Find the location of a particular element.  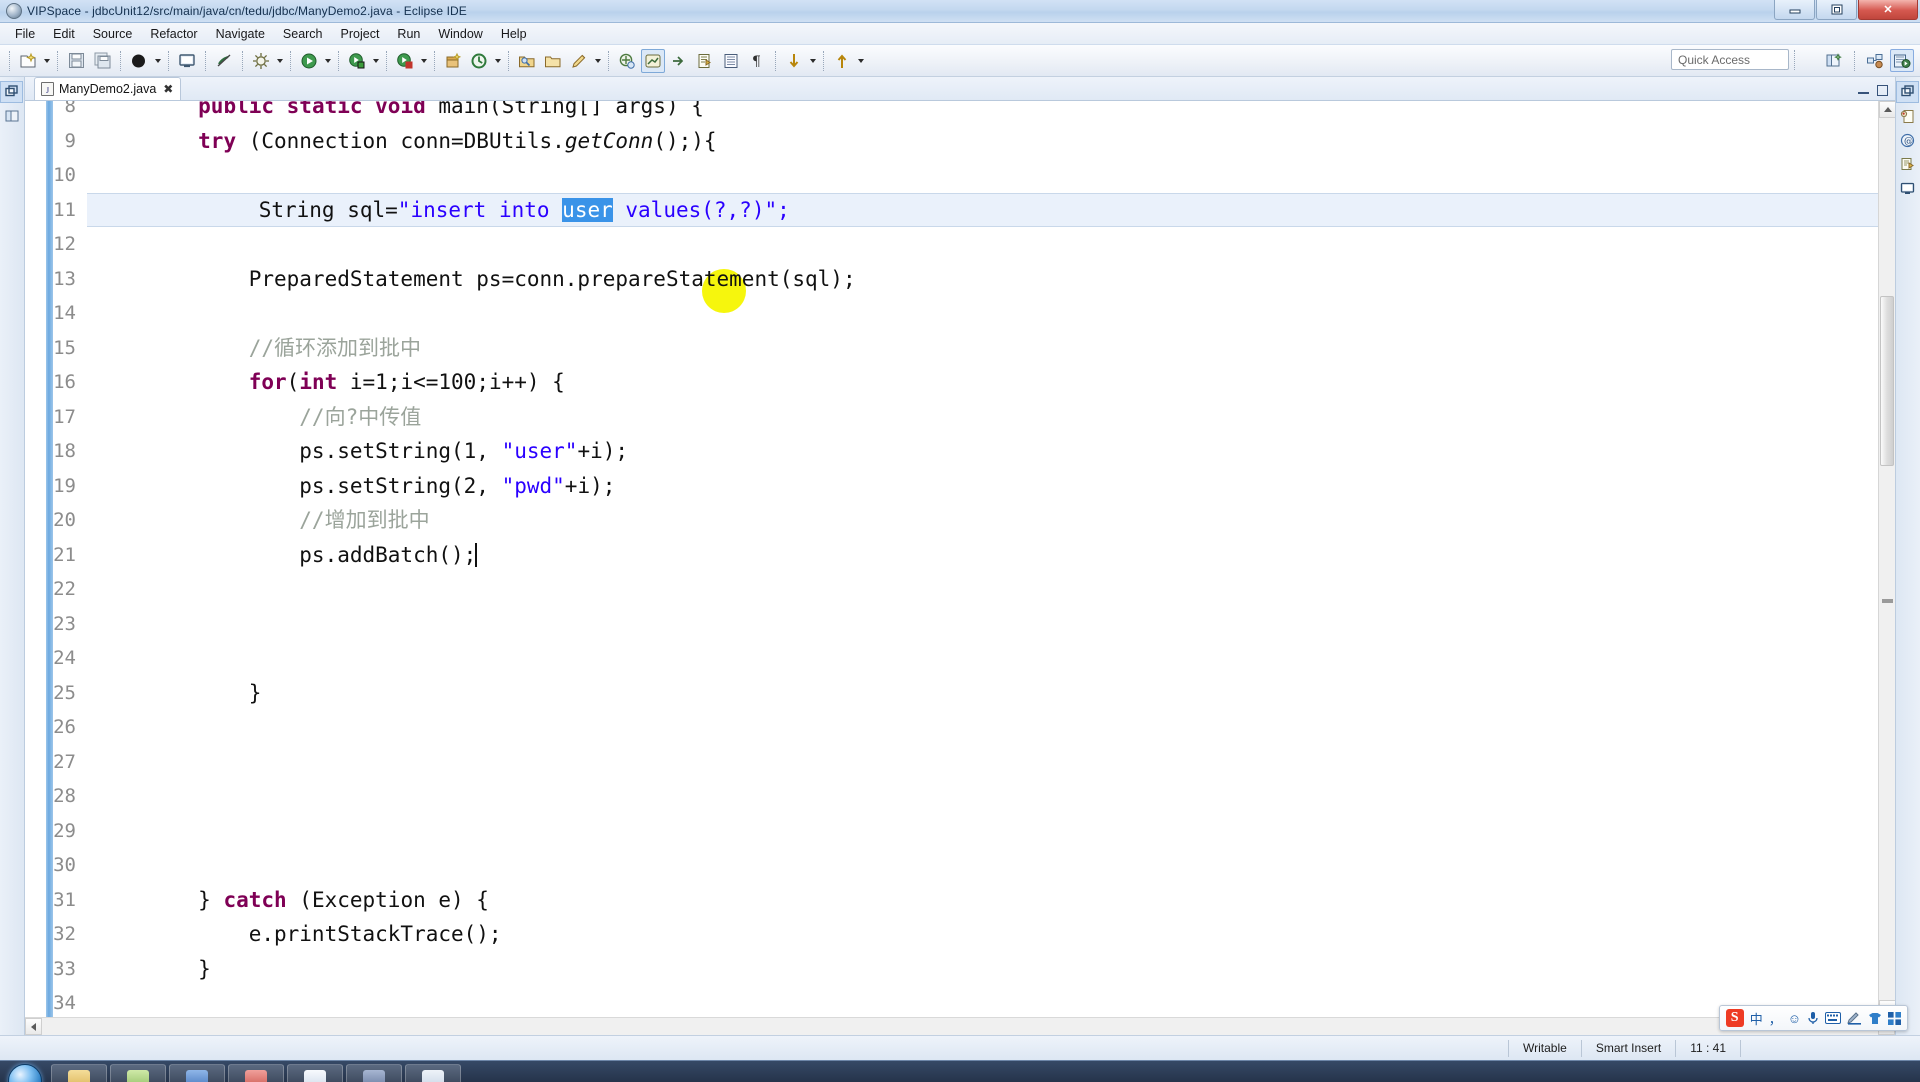

code-line-31: } catch (Exception e) { is located at coordinates (987, 900).